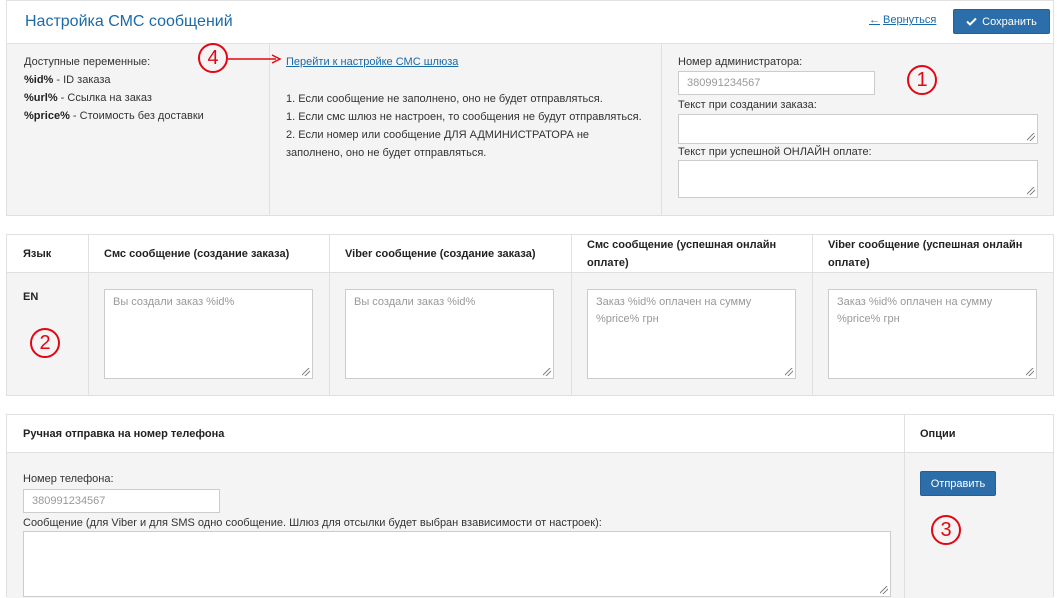  What do you see at coordinates (82, 80) in the screenshot?
I see `variable-desc: - ID заказа` at bounding box center [82, 80].